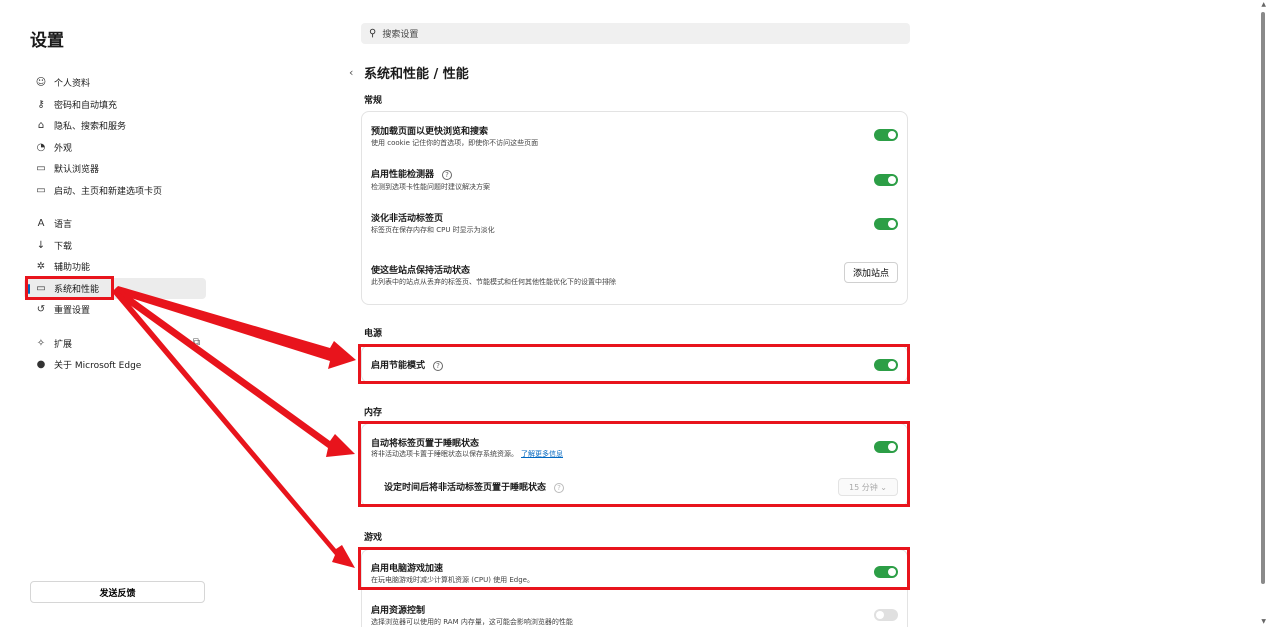 This screenshot has width=1268, height=627. What do you see at coordinates (115, 267) in the screenshot?
I see `sidebar-item-accessibility: ✲ 辅助功能` at bounding box center [115, 267].